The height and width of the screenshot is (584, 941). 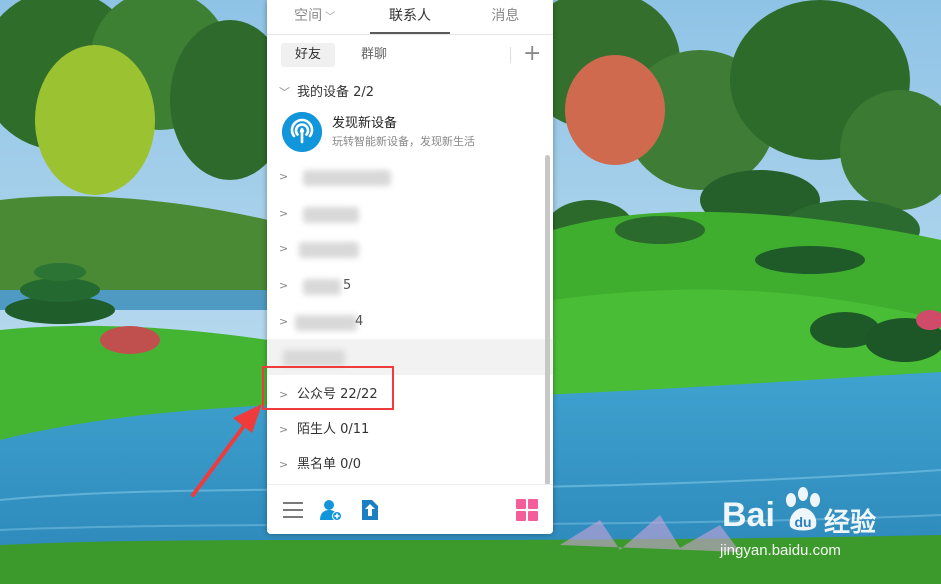 I want to click on watermark-url: jingyan.baidu.com, so click(x=780, y=550).